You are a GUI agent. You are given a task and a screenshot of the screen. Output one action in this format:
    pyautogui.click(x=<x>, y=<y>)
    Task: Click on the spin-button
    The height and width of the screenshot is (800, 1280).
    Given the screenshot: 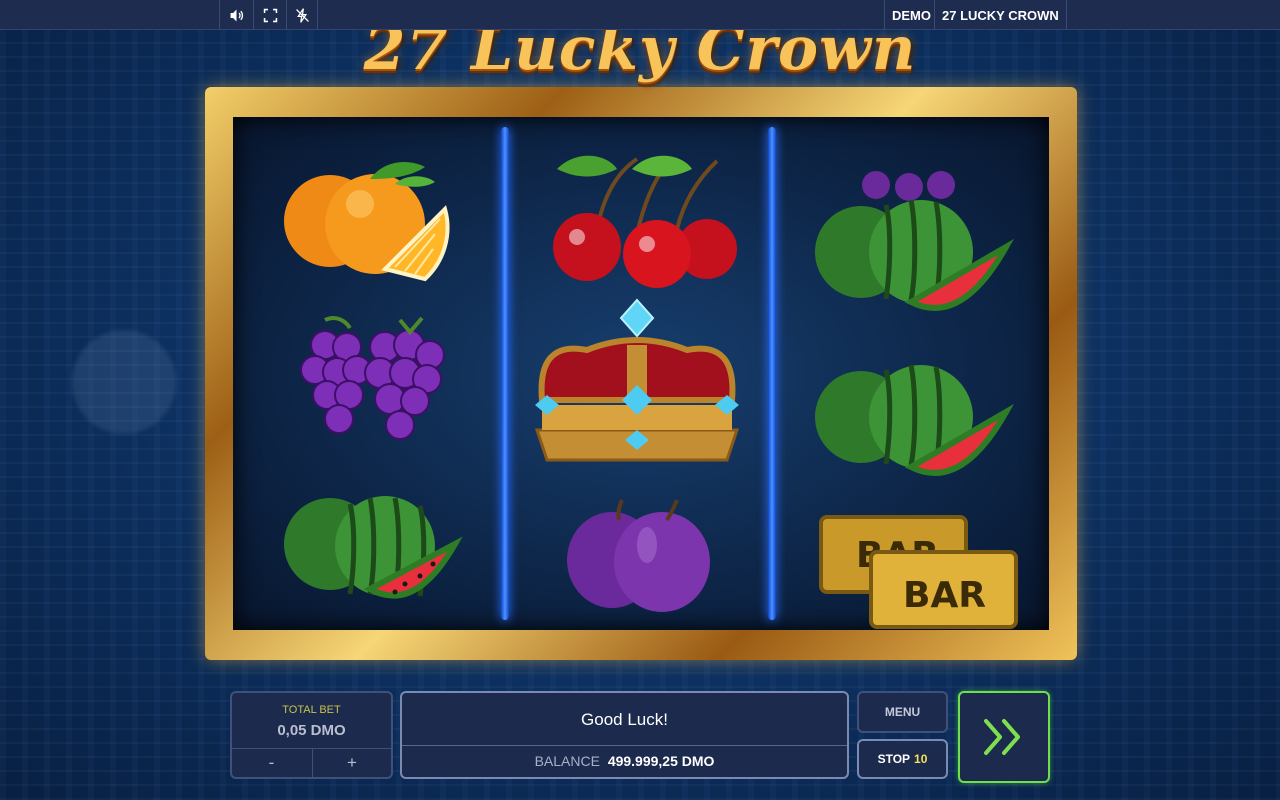 What is the action you would take?
    pyautogui.click(x=1004, y=737)
    